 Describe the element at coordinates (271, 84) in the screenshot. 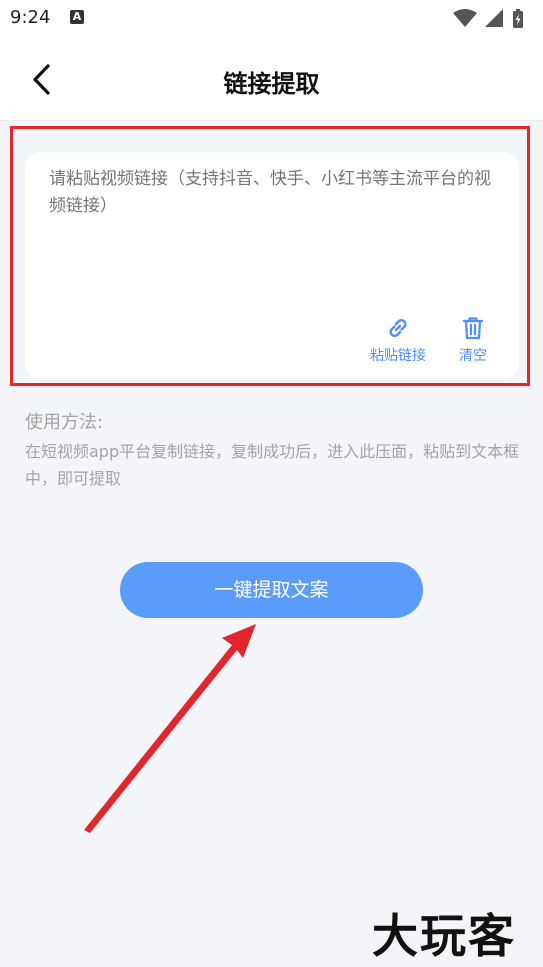

I see `page-title: 链接提取` at that location.